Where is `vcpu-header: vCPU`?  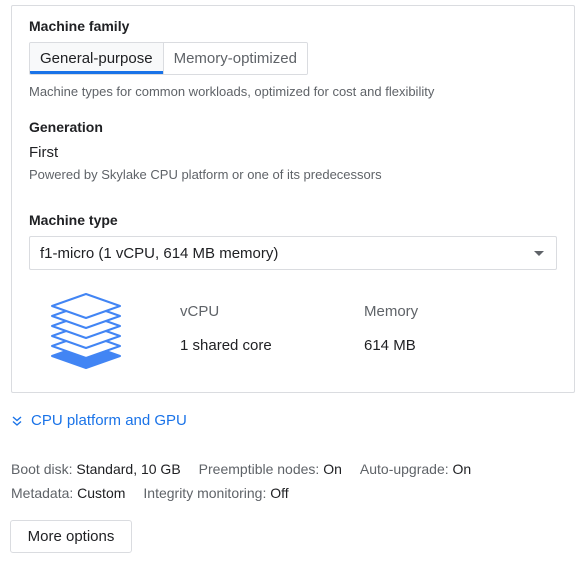
vcpu-header: vCPU is located at coordinates (200, 311).